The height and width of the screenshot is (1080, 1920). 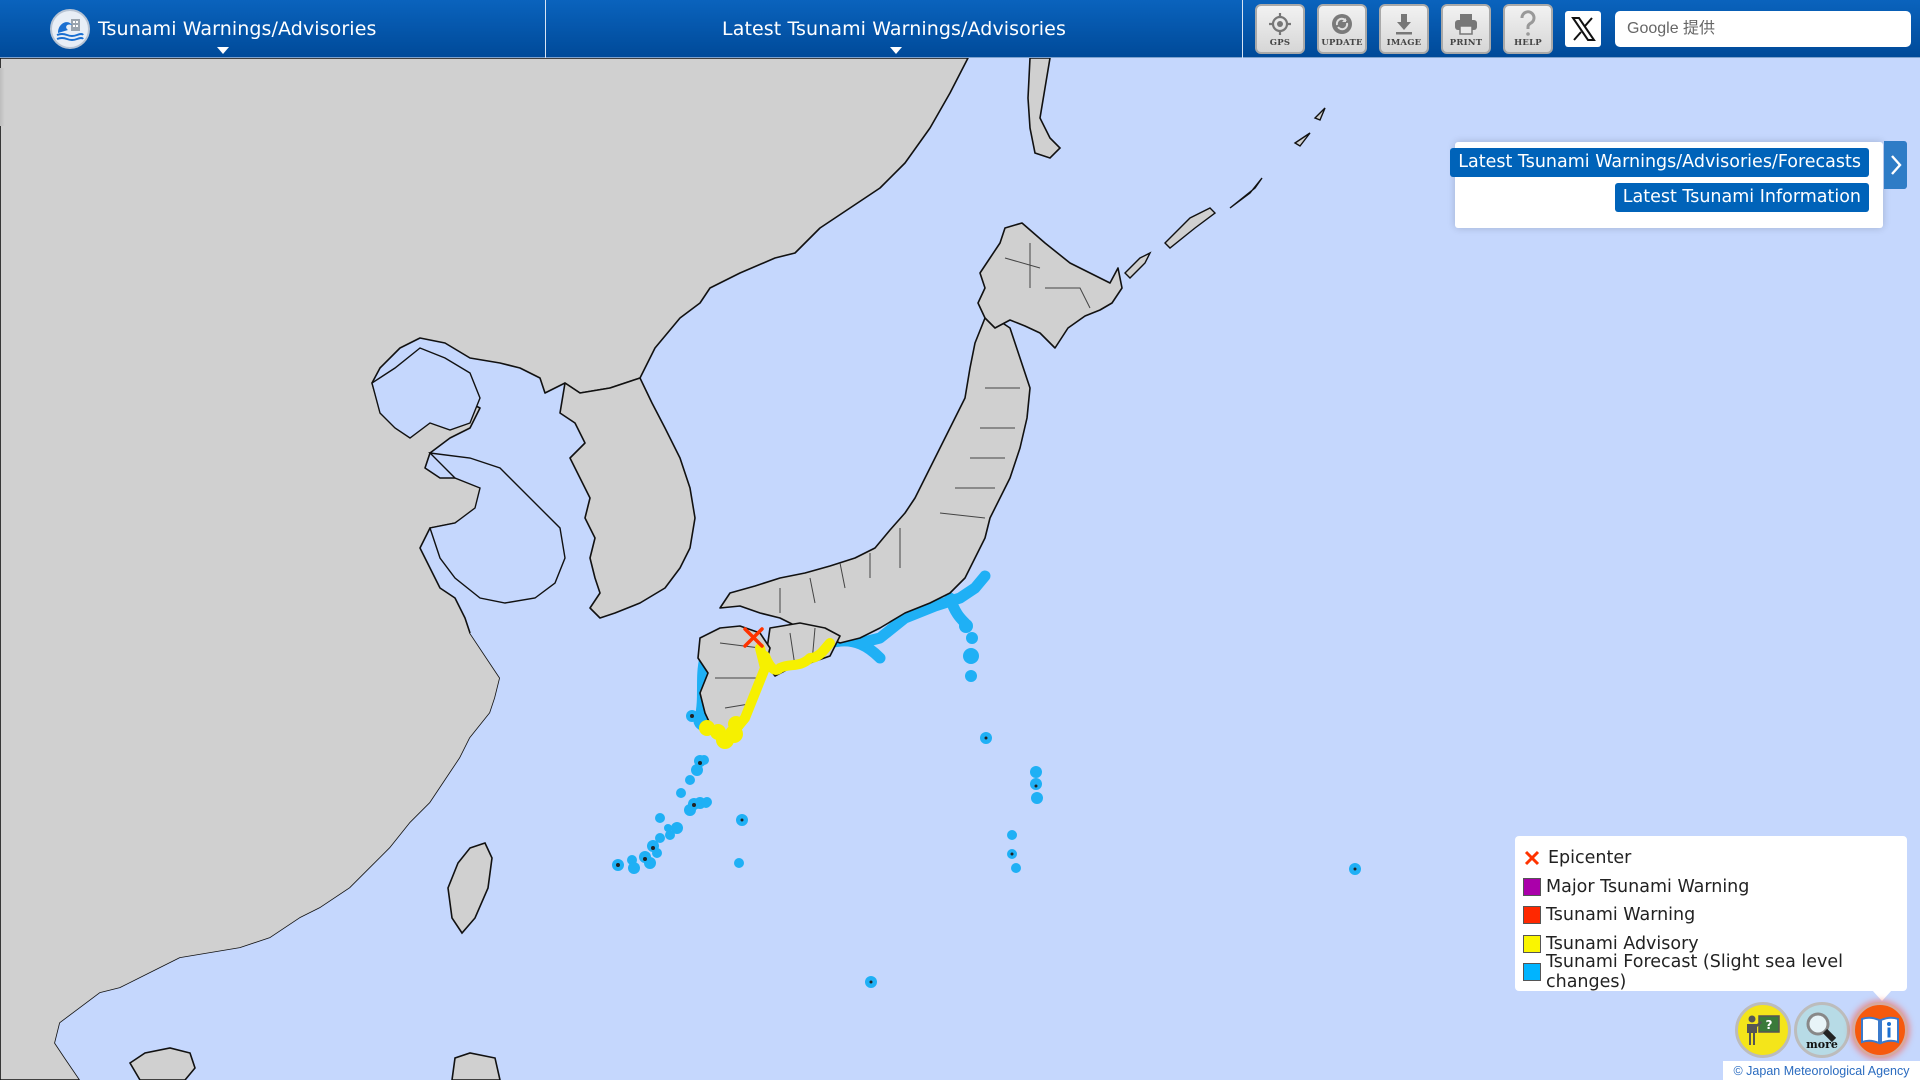 I want to click on info-button, so click(x=1880, y=1030).